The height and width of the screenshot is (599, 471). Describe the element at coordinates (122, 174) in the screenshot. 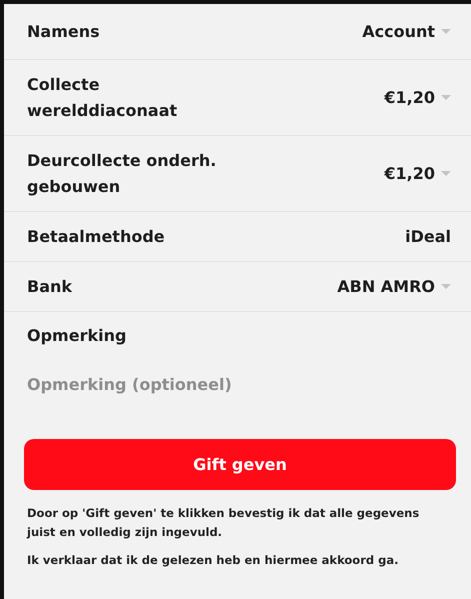

I see `field-label: Deurcollecte onderh. gebouwen` at that location.